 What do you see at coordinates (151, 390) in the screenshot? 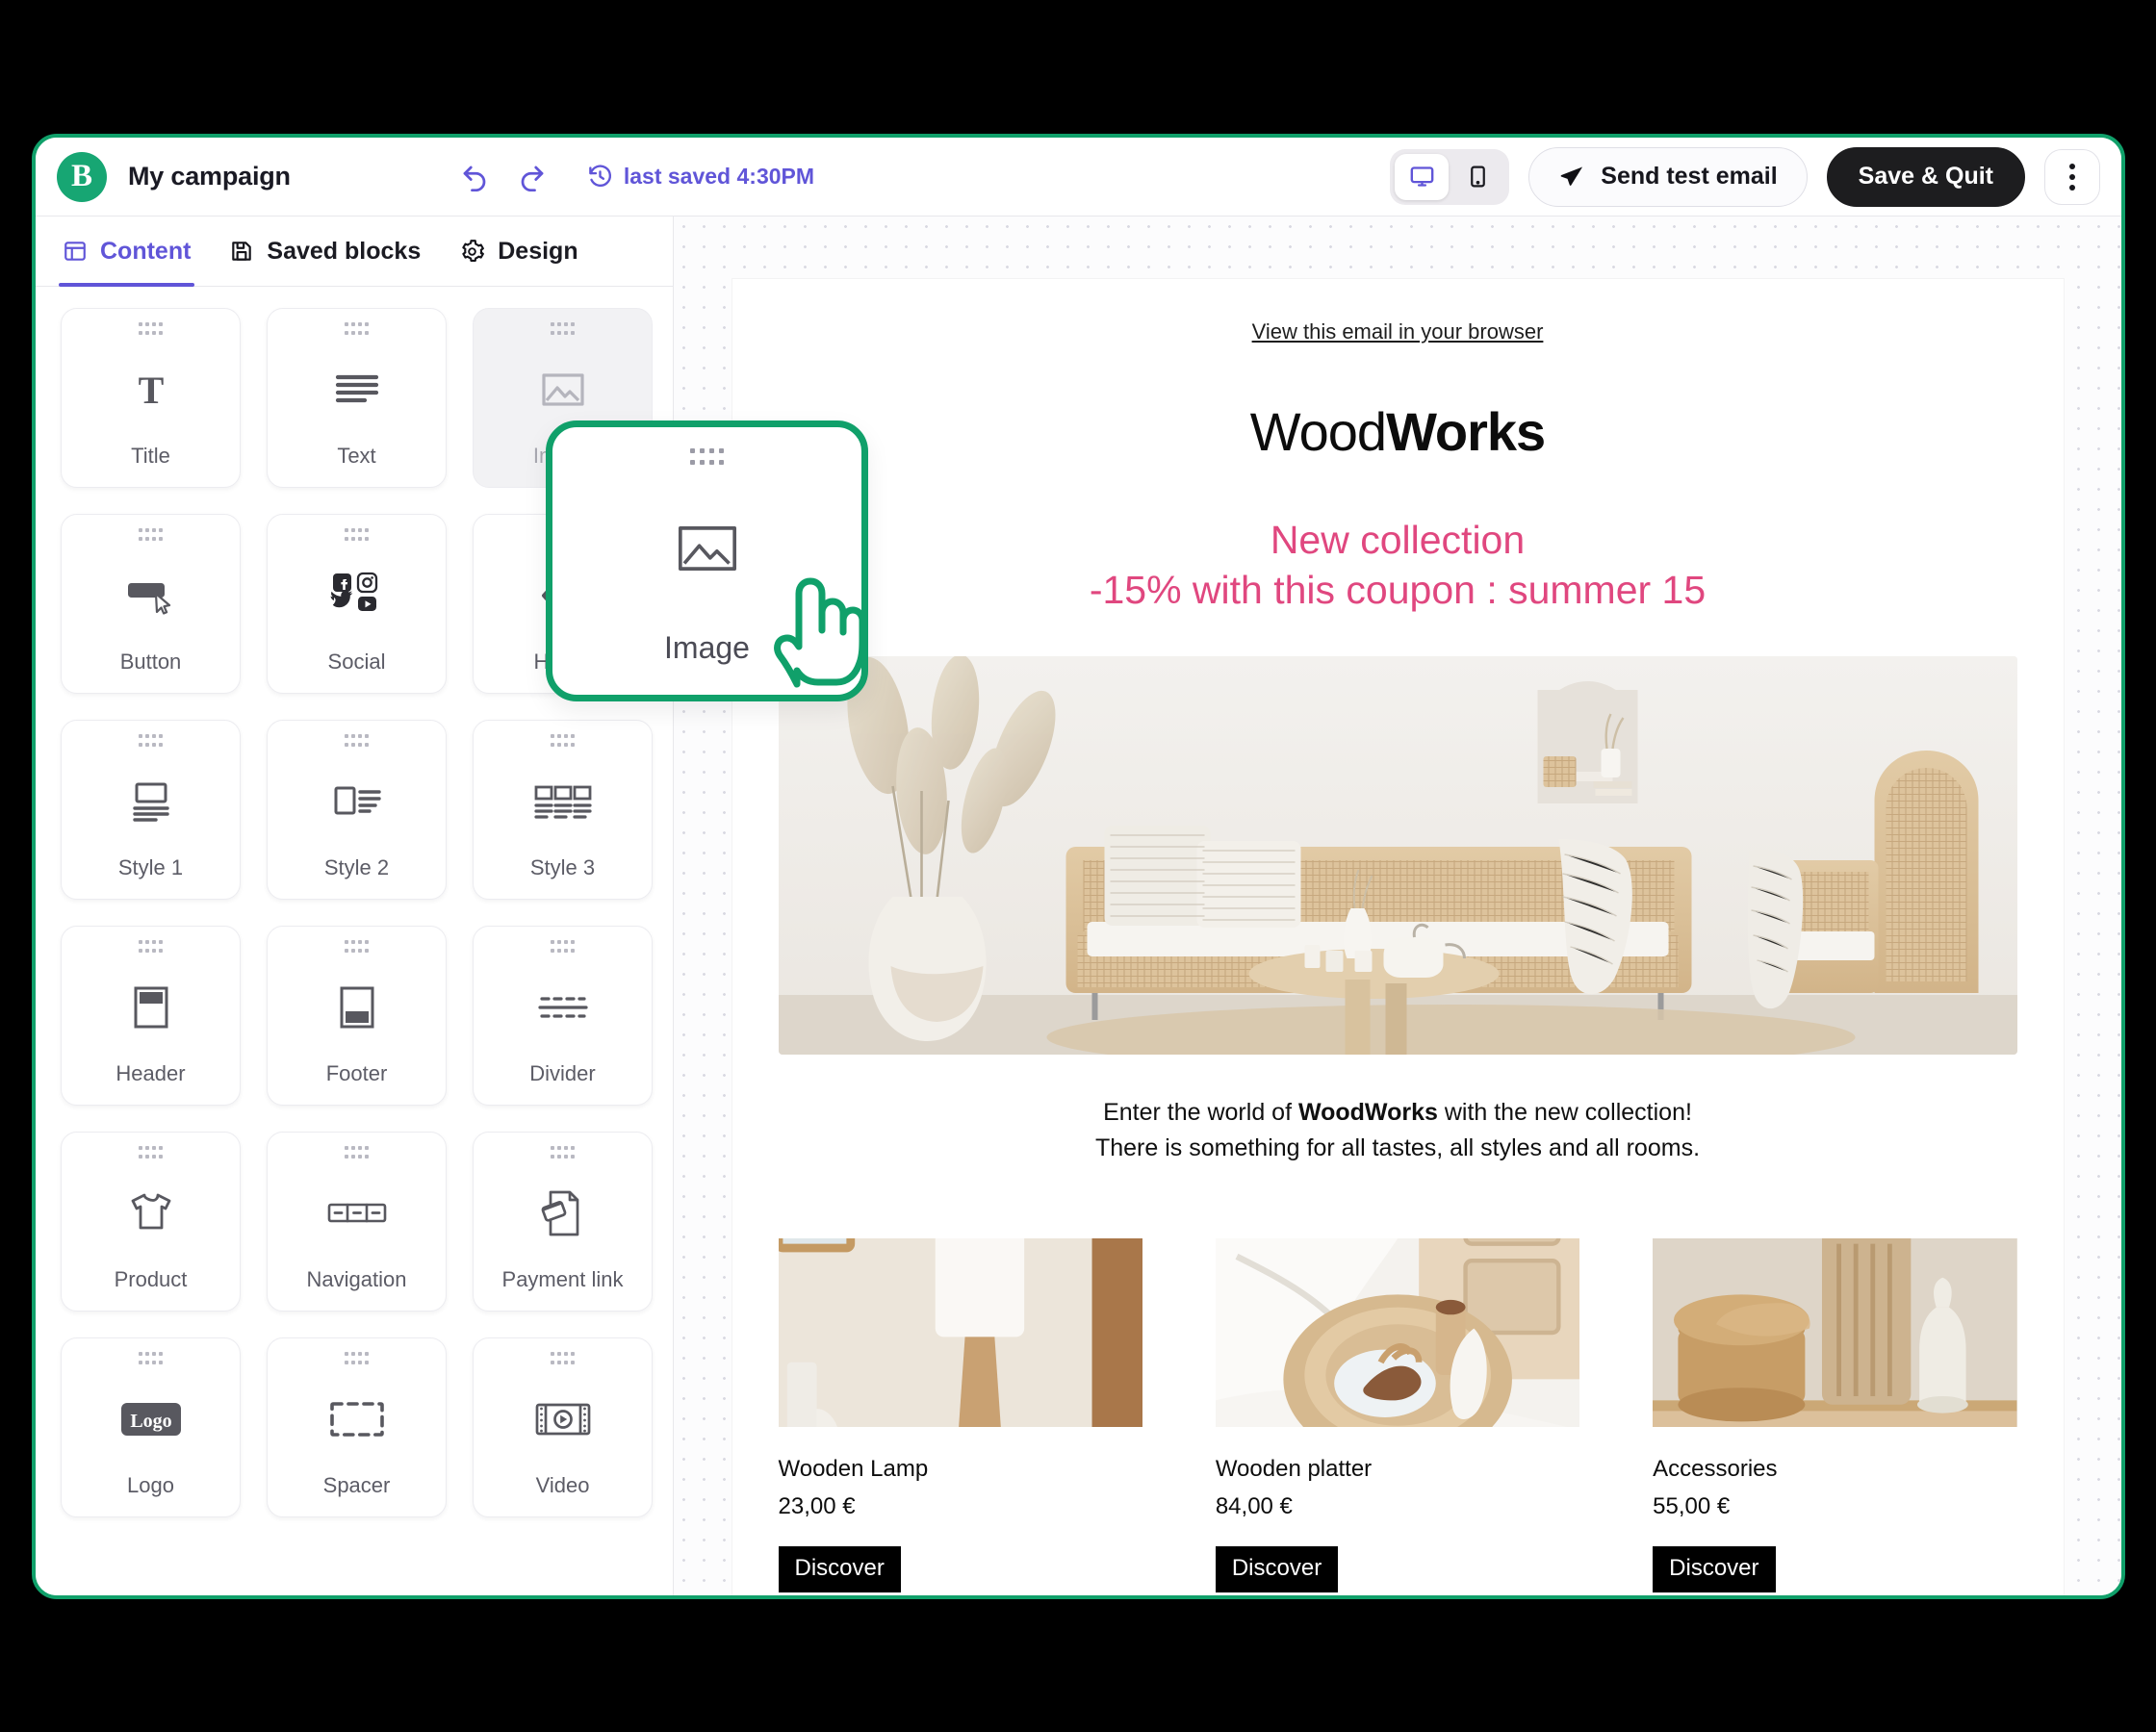
I see `svg-text: T` at bounding box center [151, 390].